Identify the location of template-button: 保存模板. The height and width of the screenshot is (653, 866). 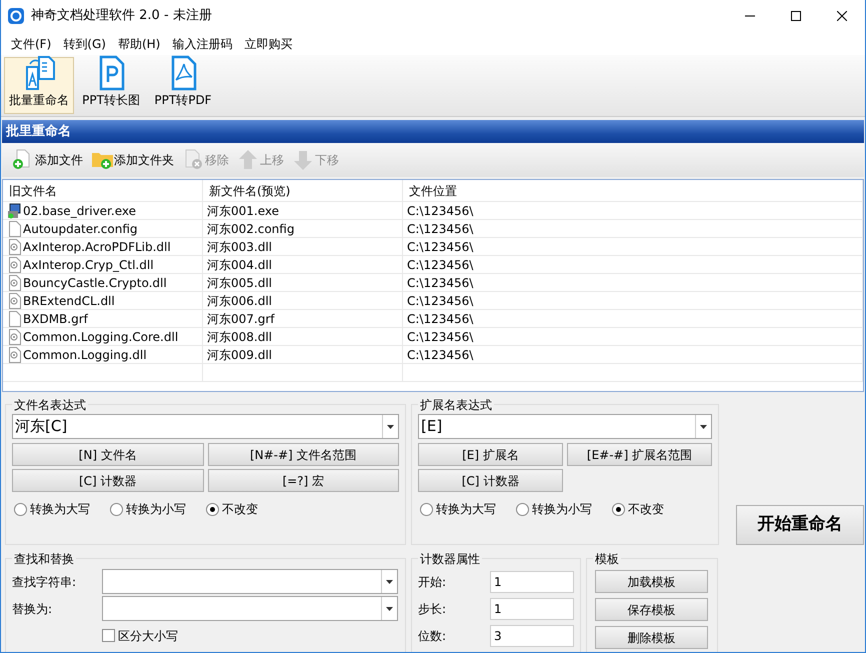
(651, 609).